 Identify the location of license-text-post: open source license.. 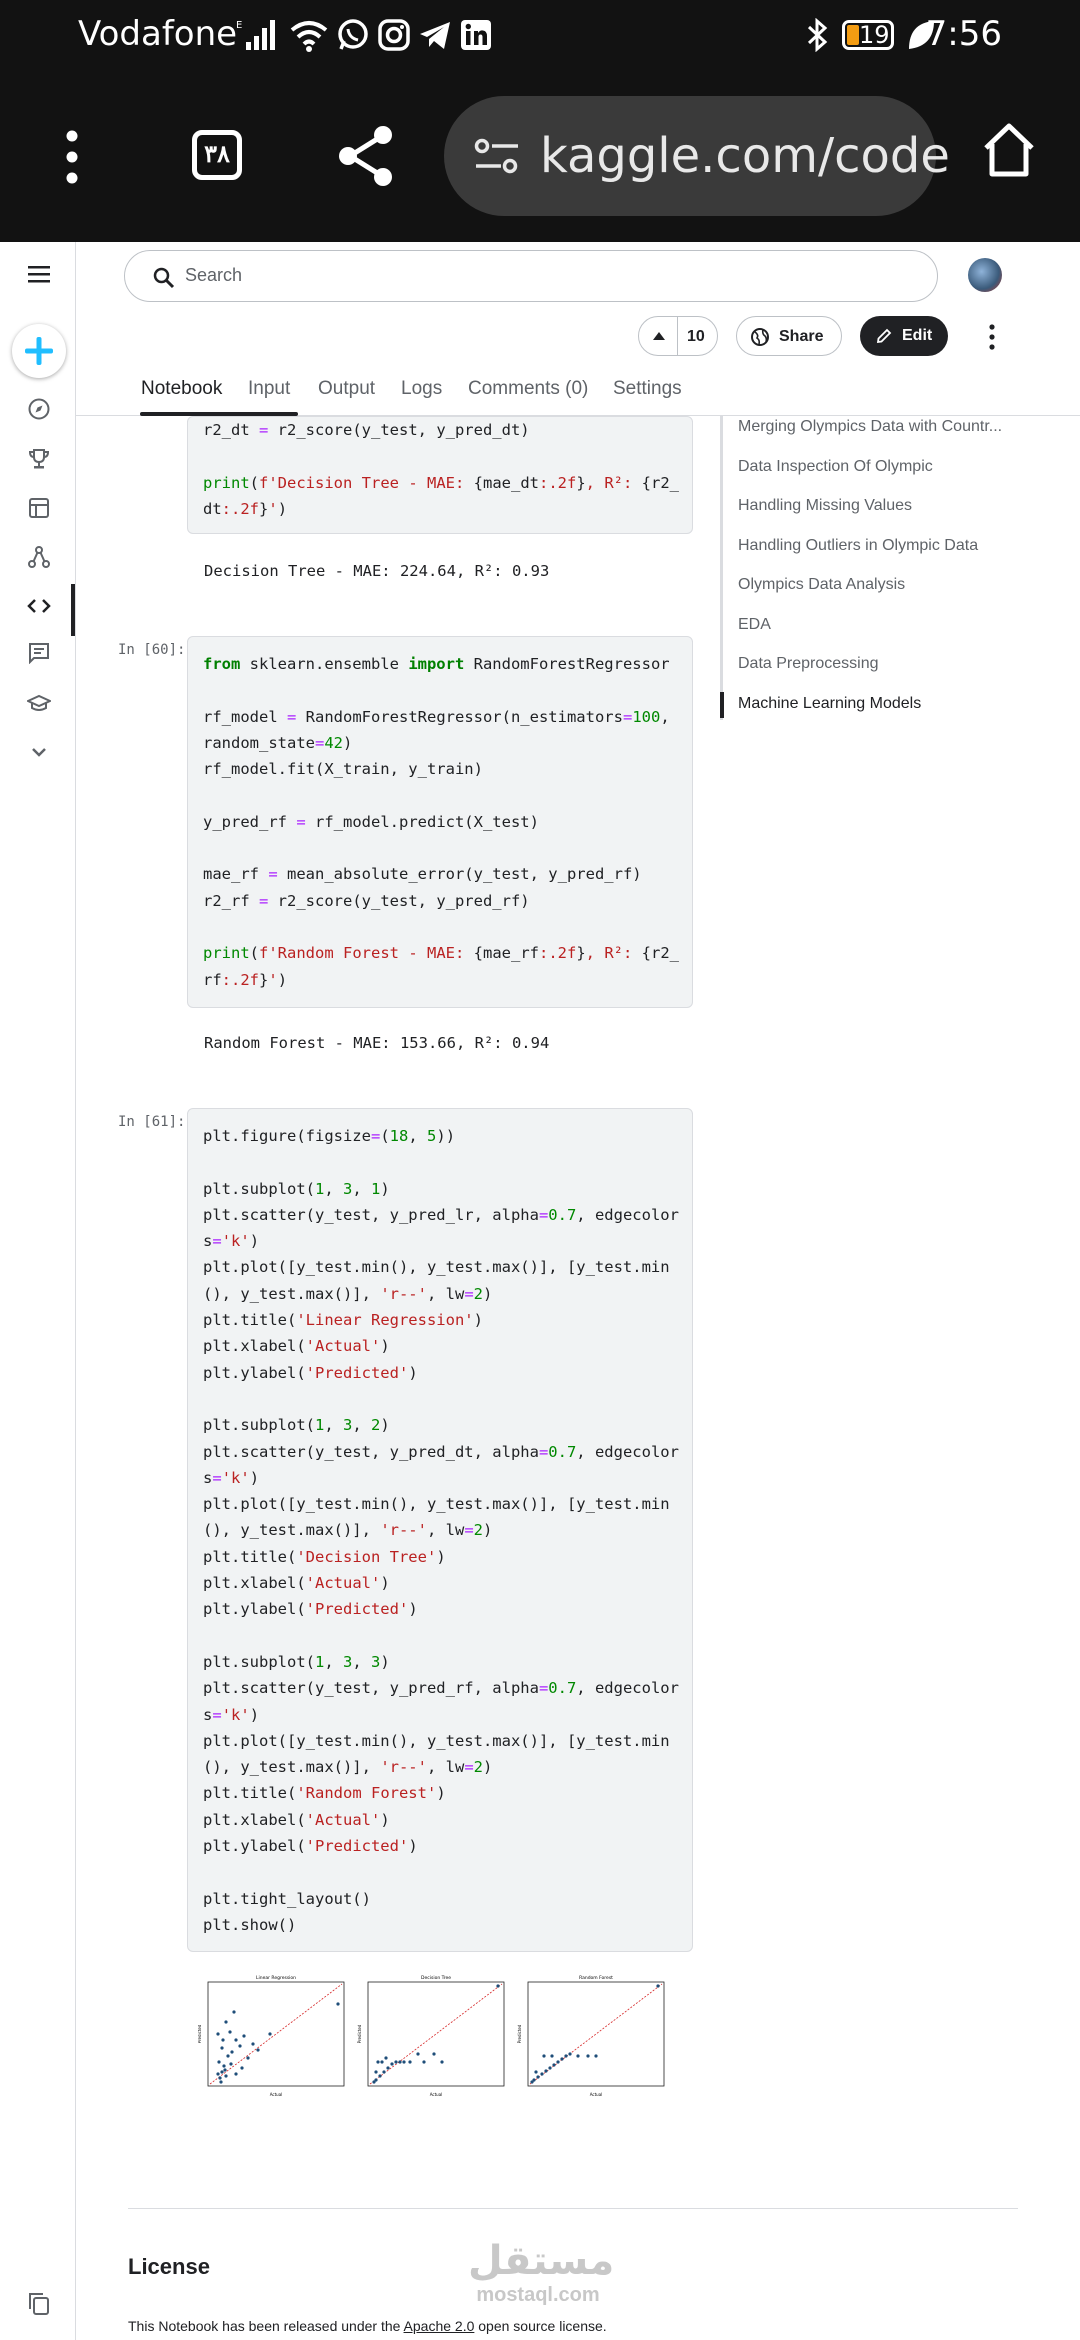
(540, 2326).